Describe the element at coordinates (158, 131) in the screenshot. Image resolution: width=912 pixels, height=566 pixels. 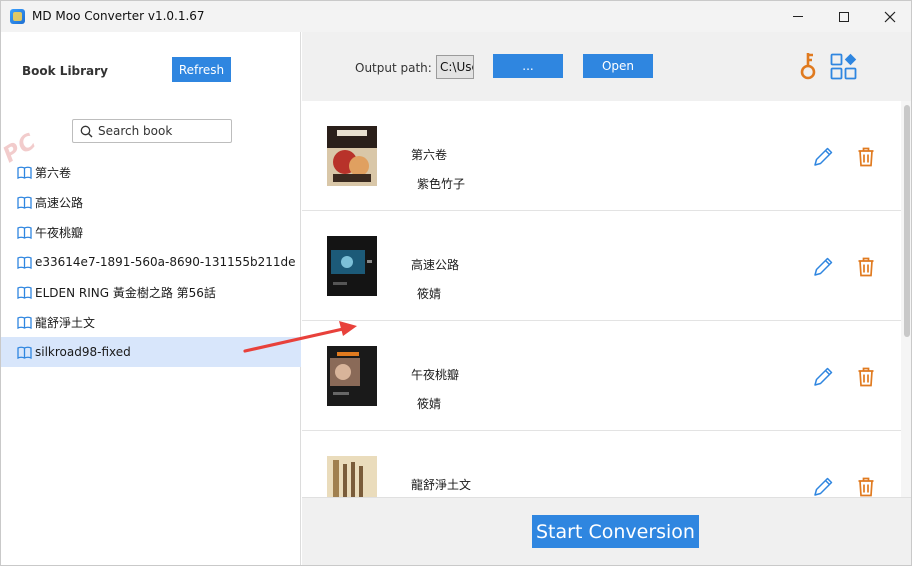
I see `search-input` at that location.